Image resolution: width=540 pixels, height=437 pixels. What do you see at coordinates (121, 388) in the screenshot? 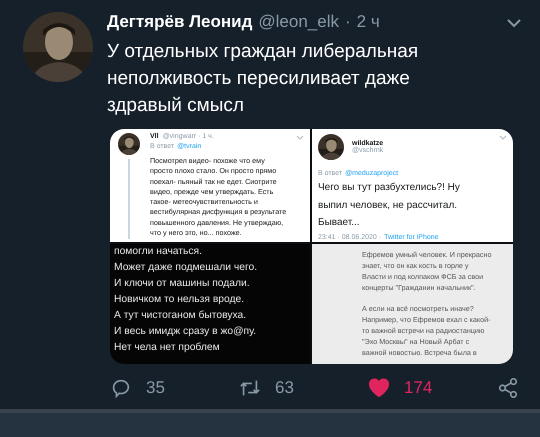
I see `reply-icon` at bounding box center [121, 388].